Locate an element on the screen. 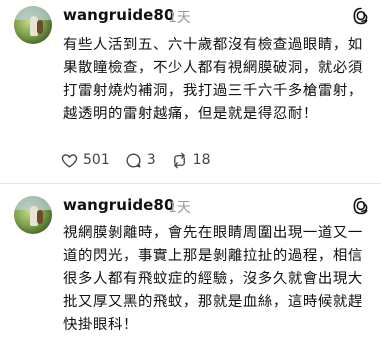  like-button: 501 is located at coordinates (85, 160).